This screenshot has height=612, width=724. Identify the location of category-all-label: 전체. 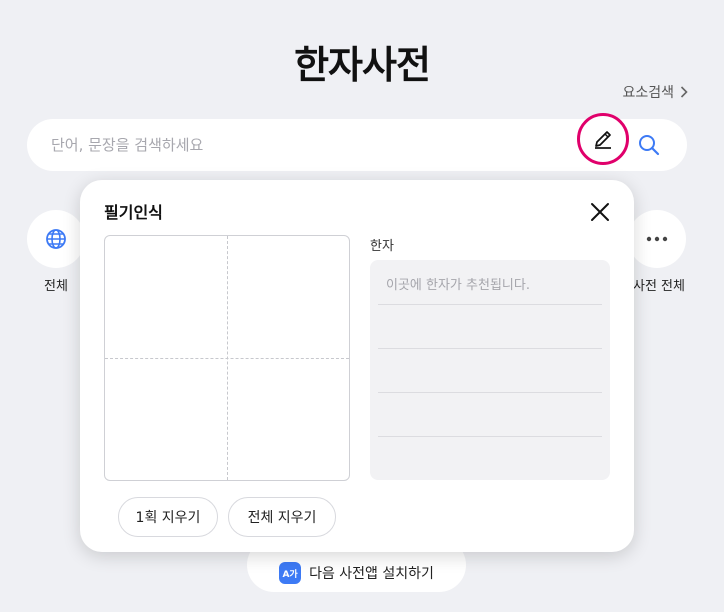
(56, 286).